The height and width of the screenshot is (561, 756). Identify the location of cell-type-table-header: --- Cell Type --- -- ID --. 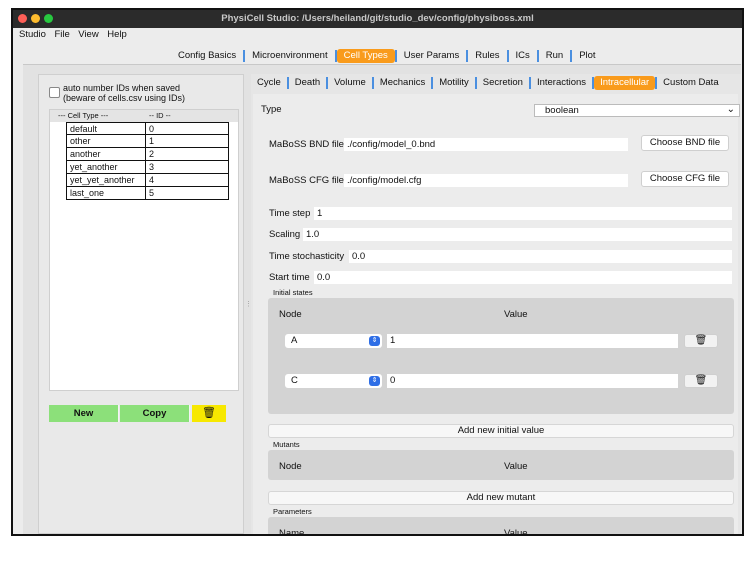
(144, 116).